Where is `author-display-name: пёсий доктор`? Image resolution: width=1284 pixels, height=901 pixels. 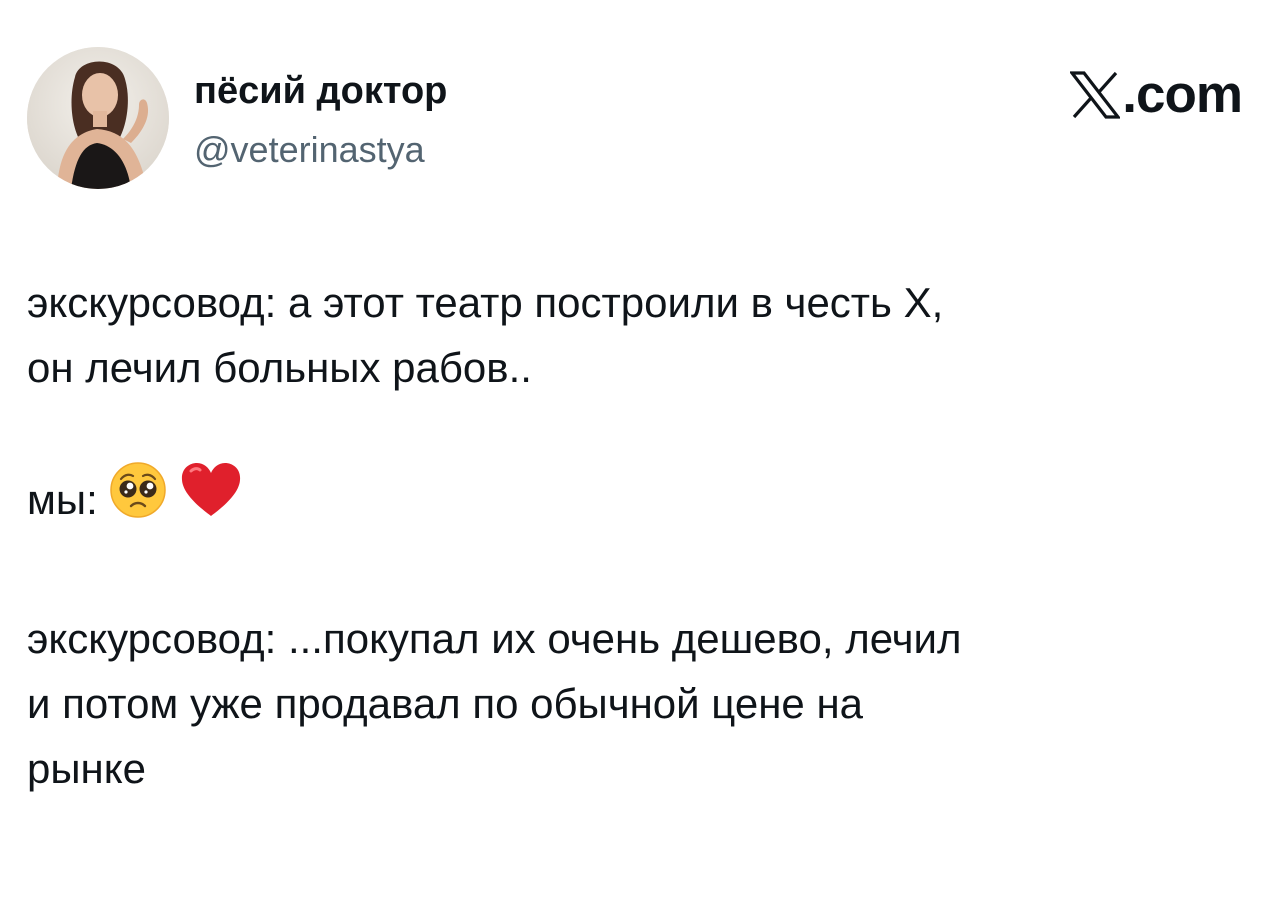 author-display-name: пёсий доктор is located at coordinates (320, 91).